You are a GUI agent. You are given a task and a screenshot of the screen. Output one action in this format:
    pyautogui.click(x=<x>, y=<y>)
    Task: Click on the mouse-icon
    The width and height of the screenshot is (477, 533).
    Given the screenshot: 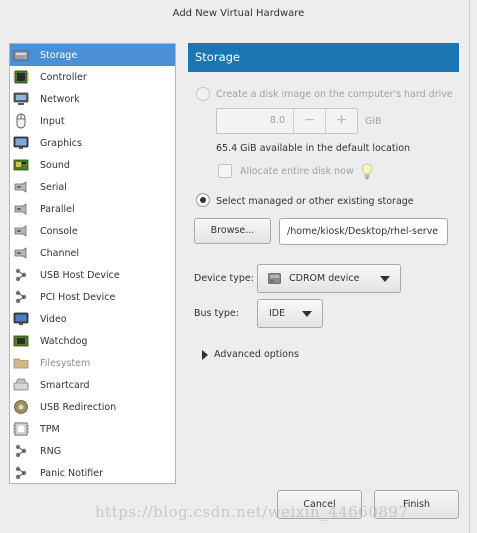 What is the action you would take?
    pyautogui.click(x=21, y=121)
    